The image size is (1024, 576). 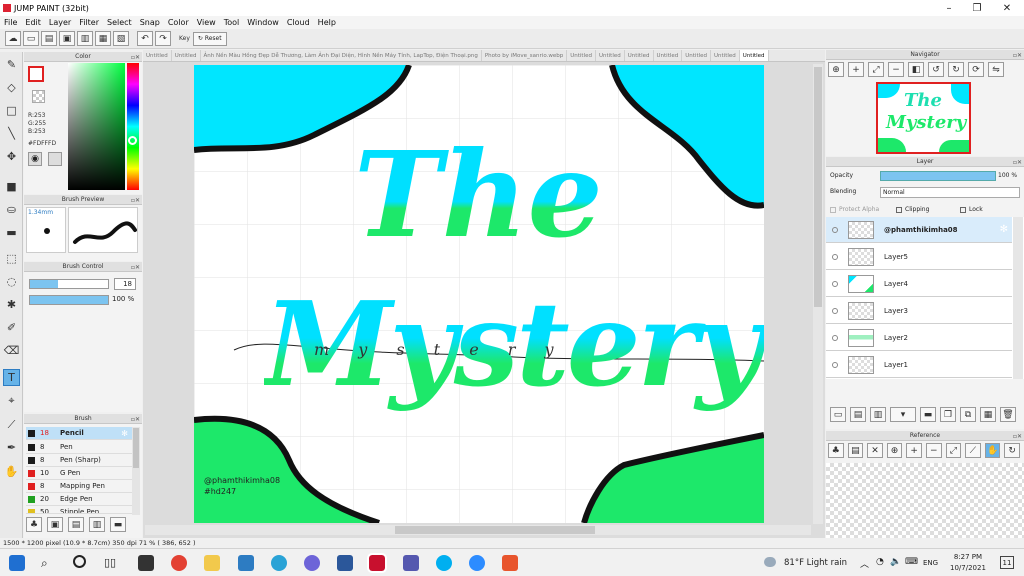 What do you see at coordinates (948, 414) in the screenshot?
I see `copy-layer-icon: ❐` at bounding box center [948, 414].